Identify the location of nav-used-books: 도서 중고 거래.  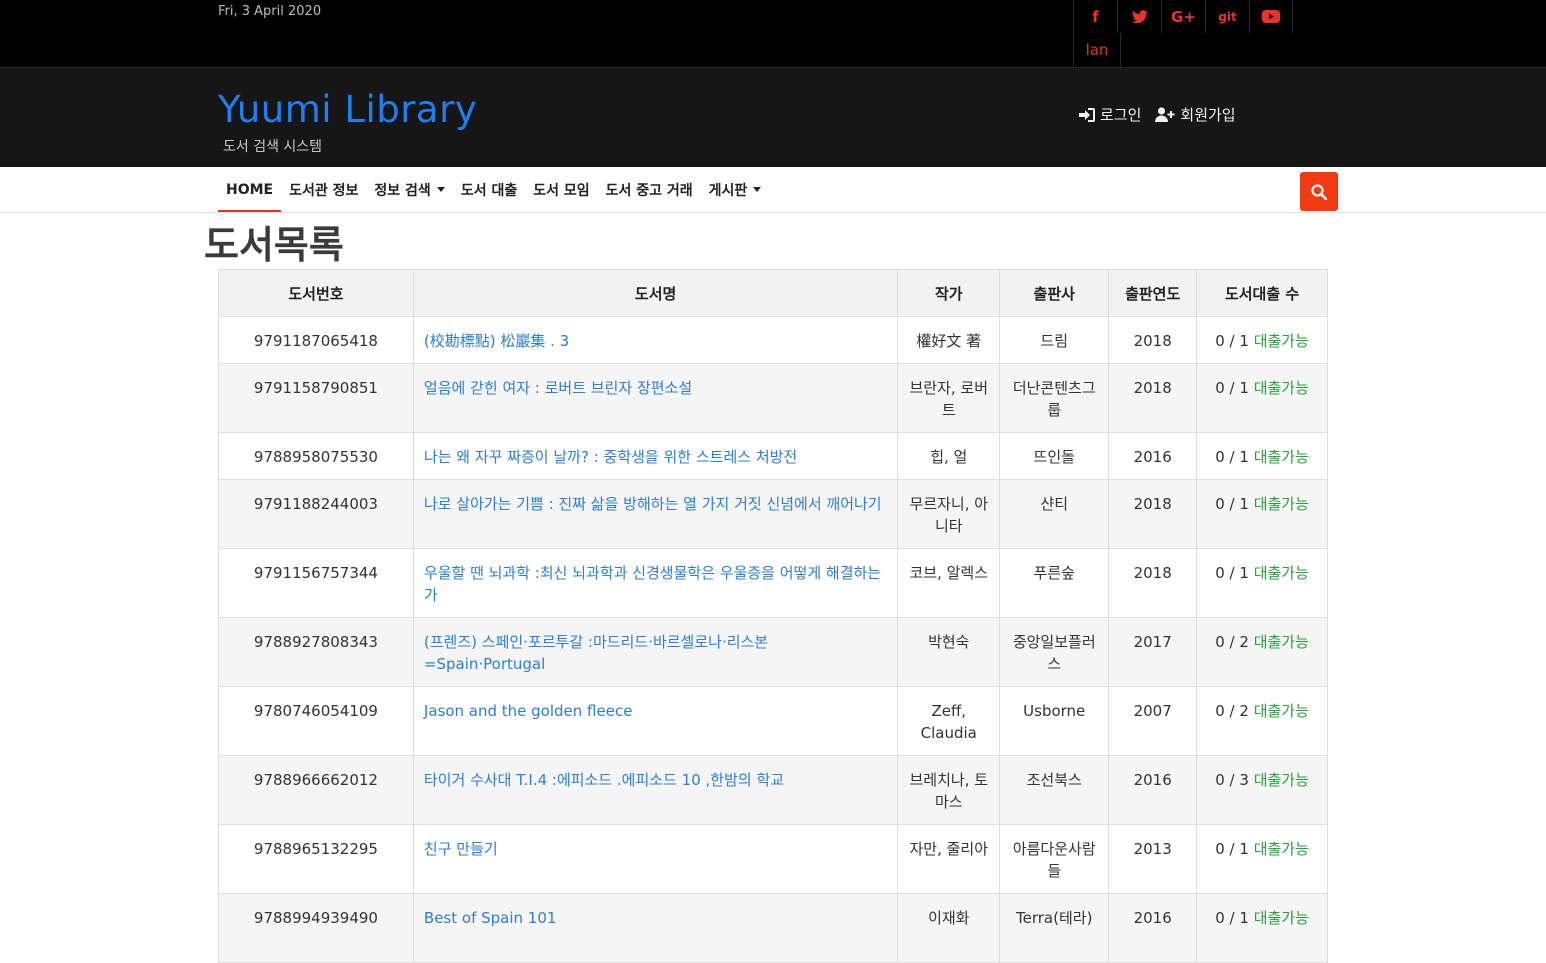
(649, 189).